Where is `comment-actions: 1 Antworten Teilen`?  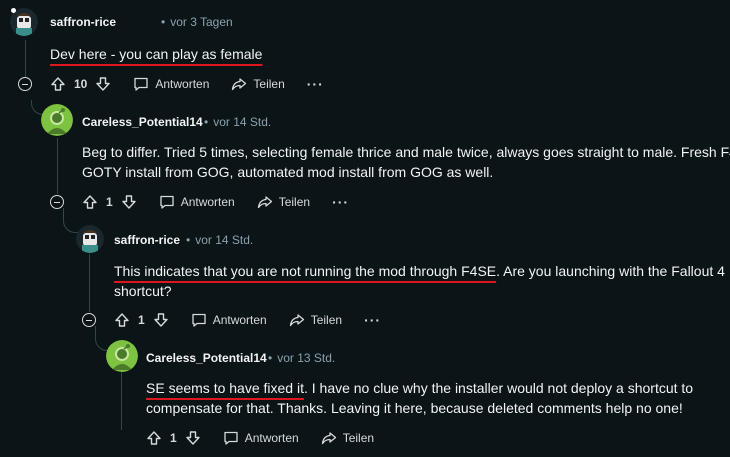 comment-actions: 1 Antworten Teilen is located at coordinates (271, 438).